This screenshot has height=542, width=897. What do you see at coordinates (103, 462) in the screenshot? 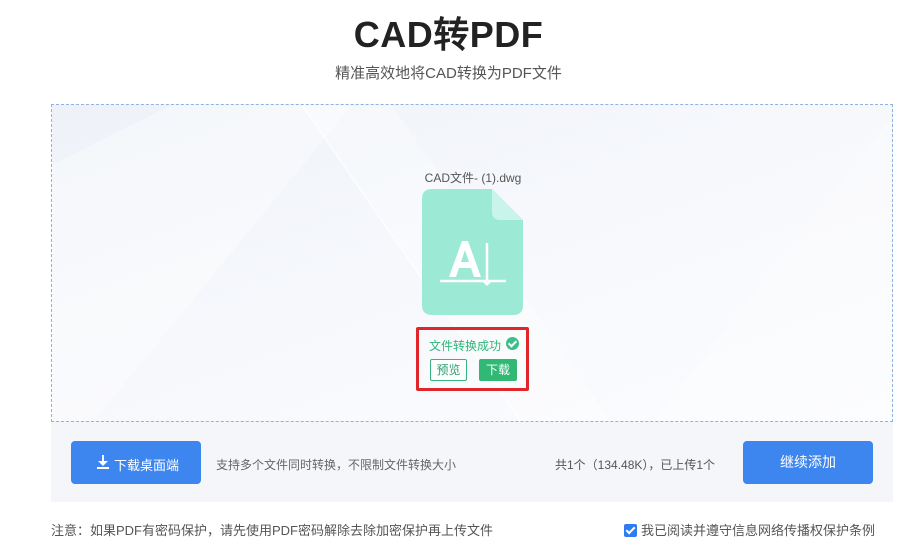
I see `download-icon` at bounding box center [103, 462].